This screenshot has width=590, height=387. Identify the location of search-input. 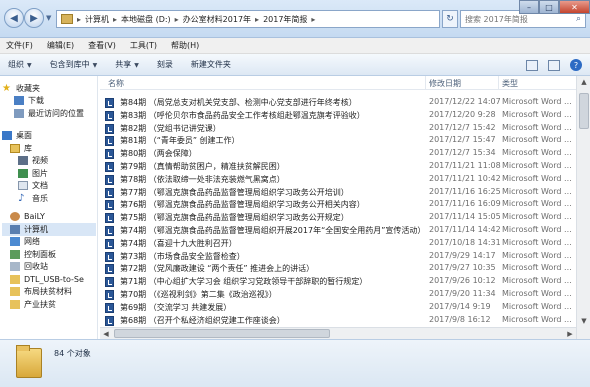
(515, 19).